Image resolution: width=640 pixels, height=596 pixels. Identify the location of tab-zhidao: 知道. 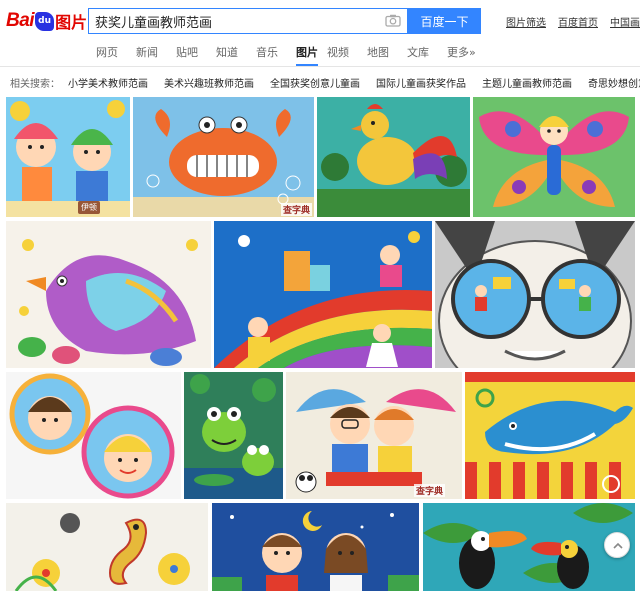
(231, 54).